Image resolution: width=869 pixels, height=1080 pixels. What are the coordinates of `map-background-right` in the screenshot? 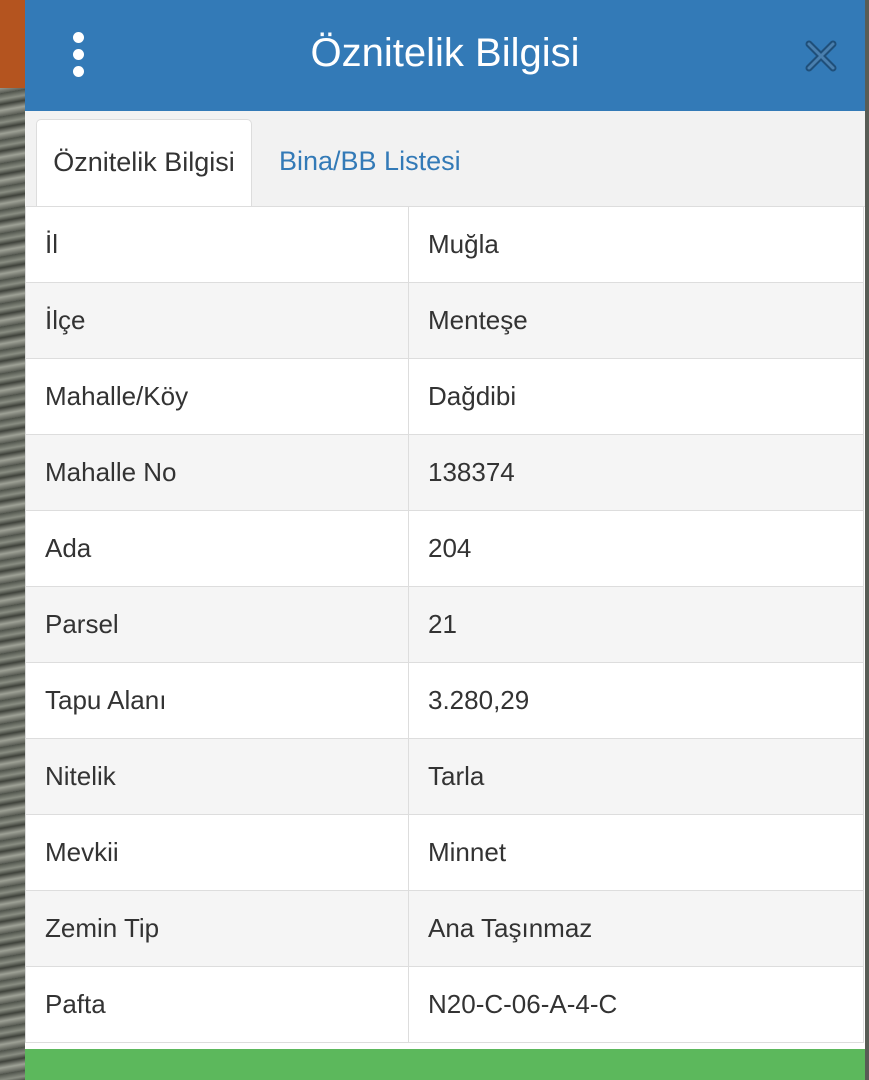 It's located at (867, 540).